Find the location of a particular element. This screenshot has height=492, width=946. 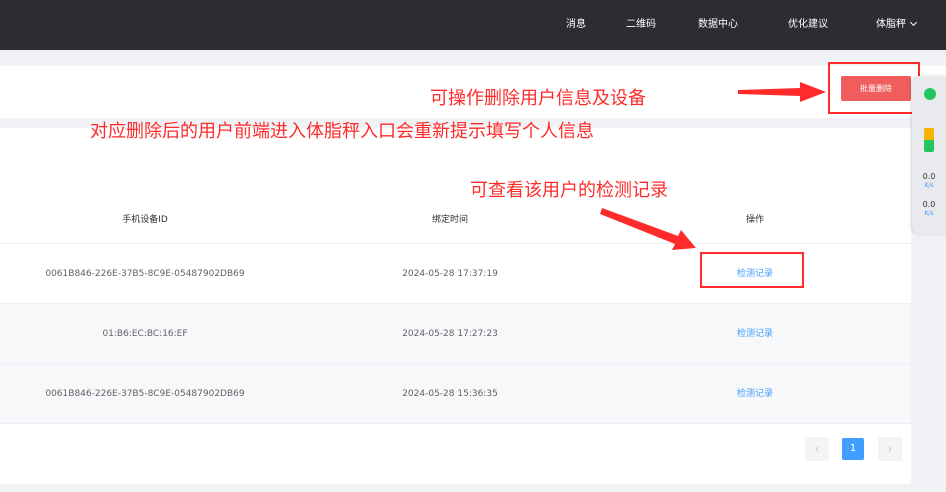

top-navbar: 消息 二维码 数据中心 优化建议 体脂秤 is located at coordinates (473, 25).